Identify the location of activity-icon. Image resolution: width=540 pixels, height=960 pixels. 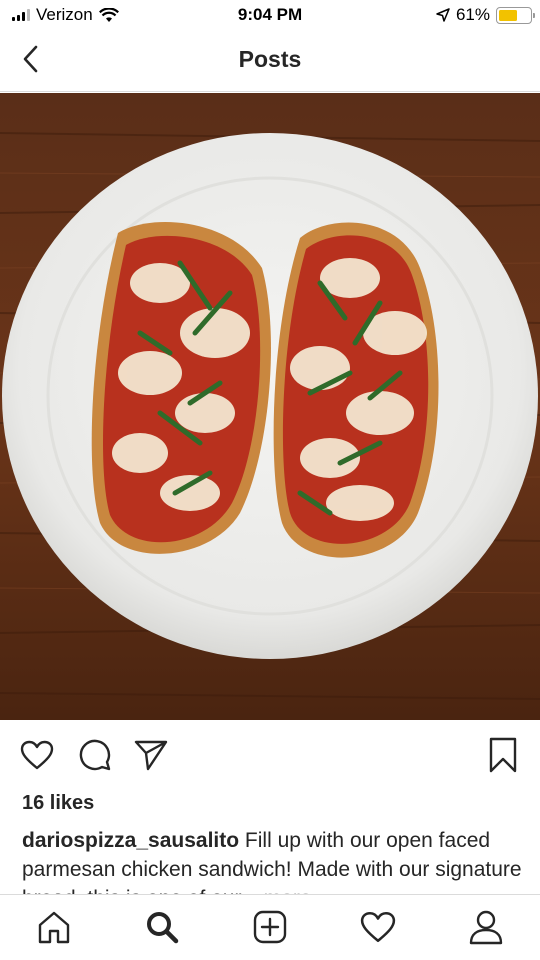
(378, 927).